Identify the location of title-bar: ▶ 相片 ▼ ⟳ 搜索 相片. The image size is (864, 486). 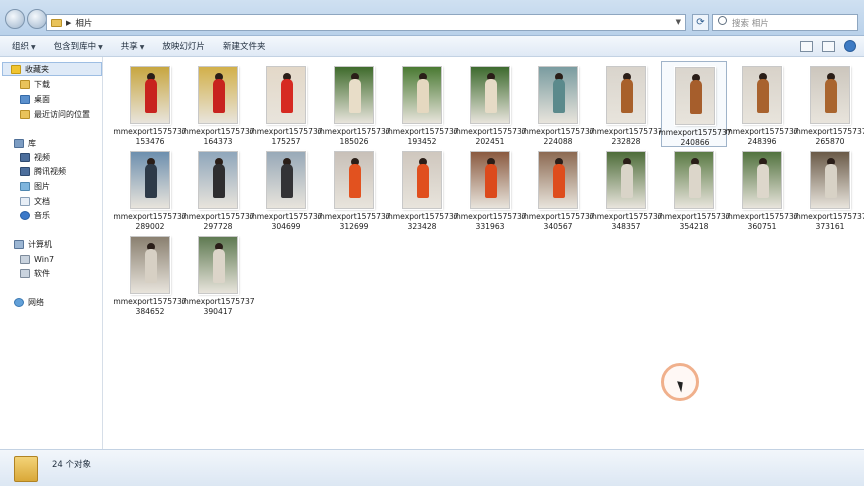
(432, 18).